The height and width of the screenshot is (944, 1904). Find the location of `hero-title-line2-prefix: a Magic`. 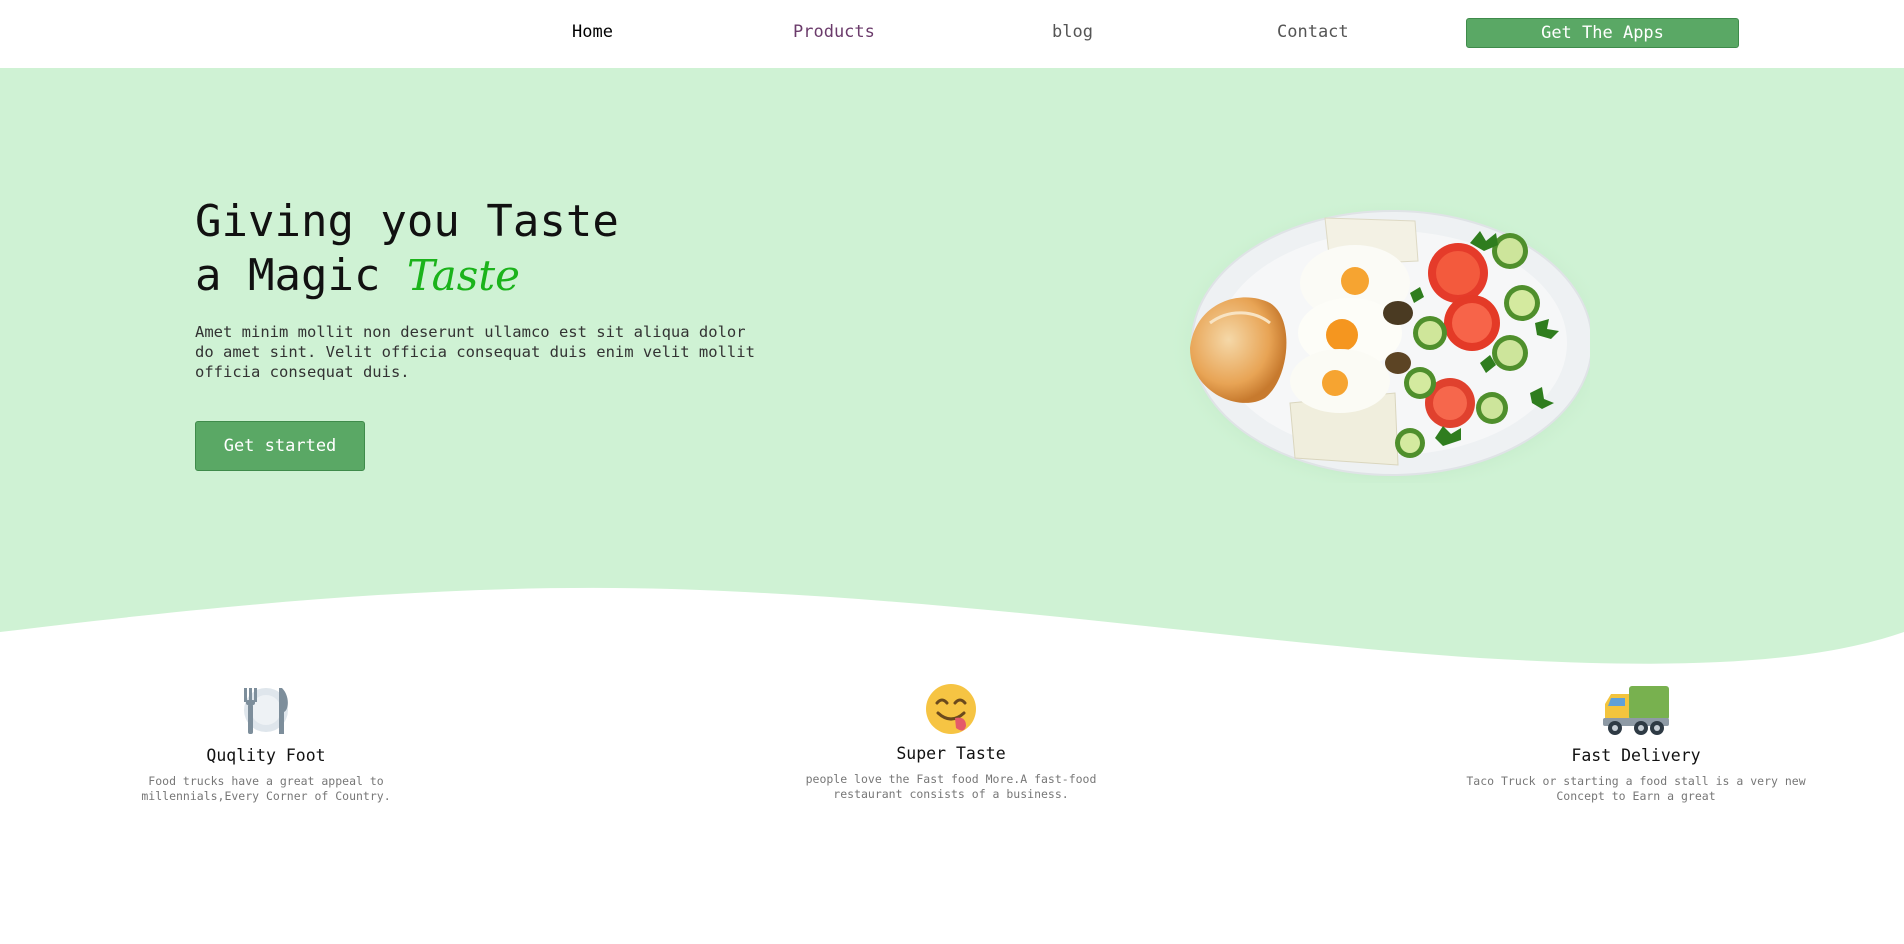

hero-title-line2-prefix: a Magic is located at coordinates (301, 275).